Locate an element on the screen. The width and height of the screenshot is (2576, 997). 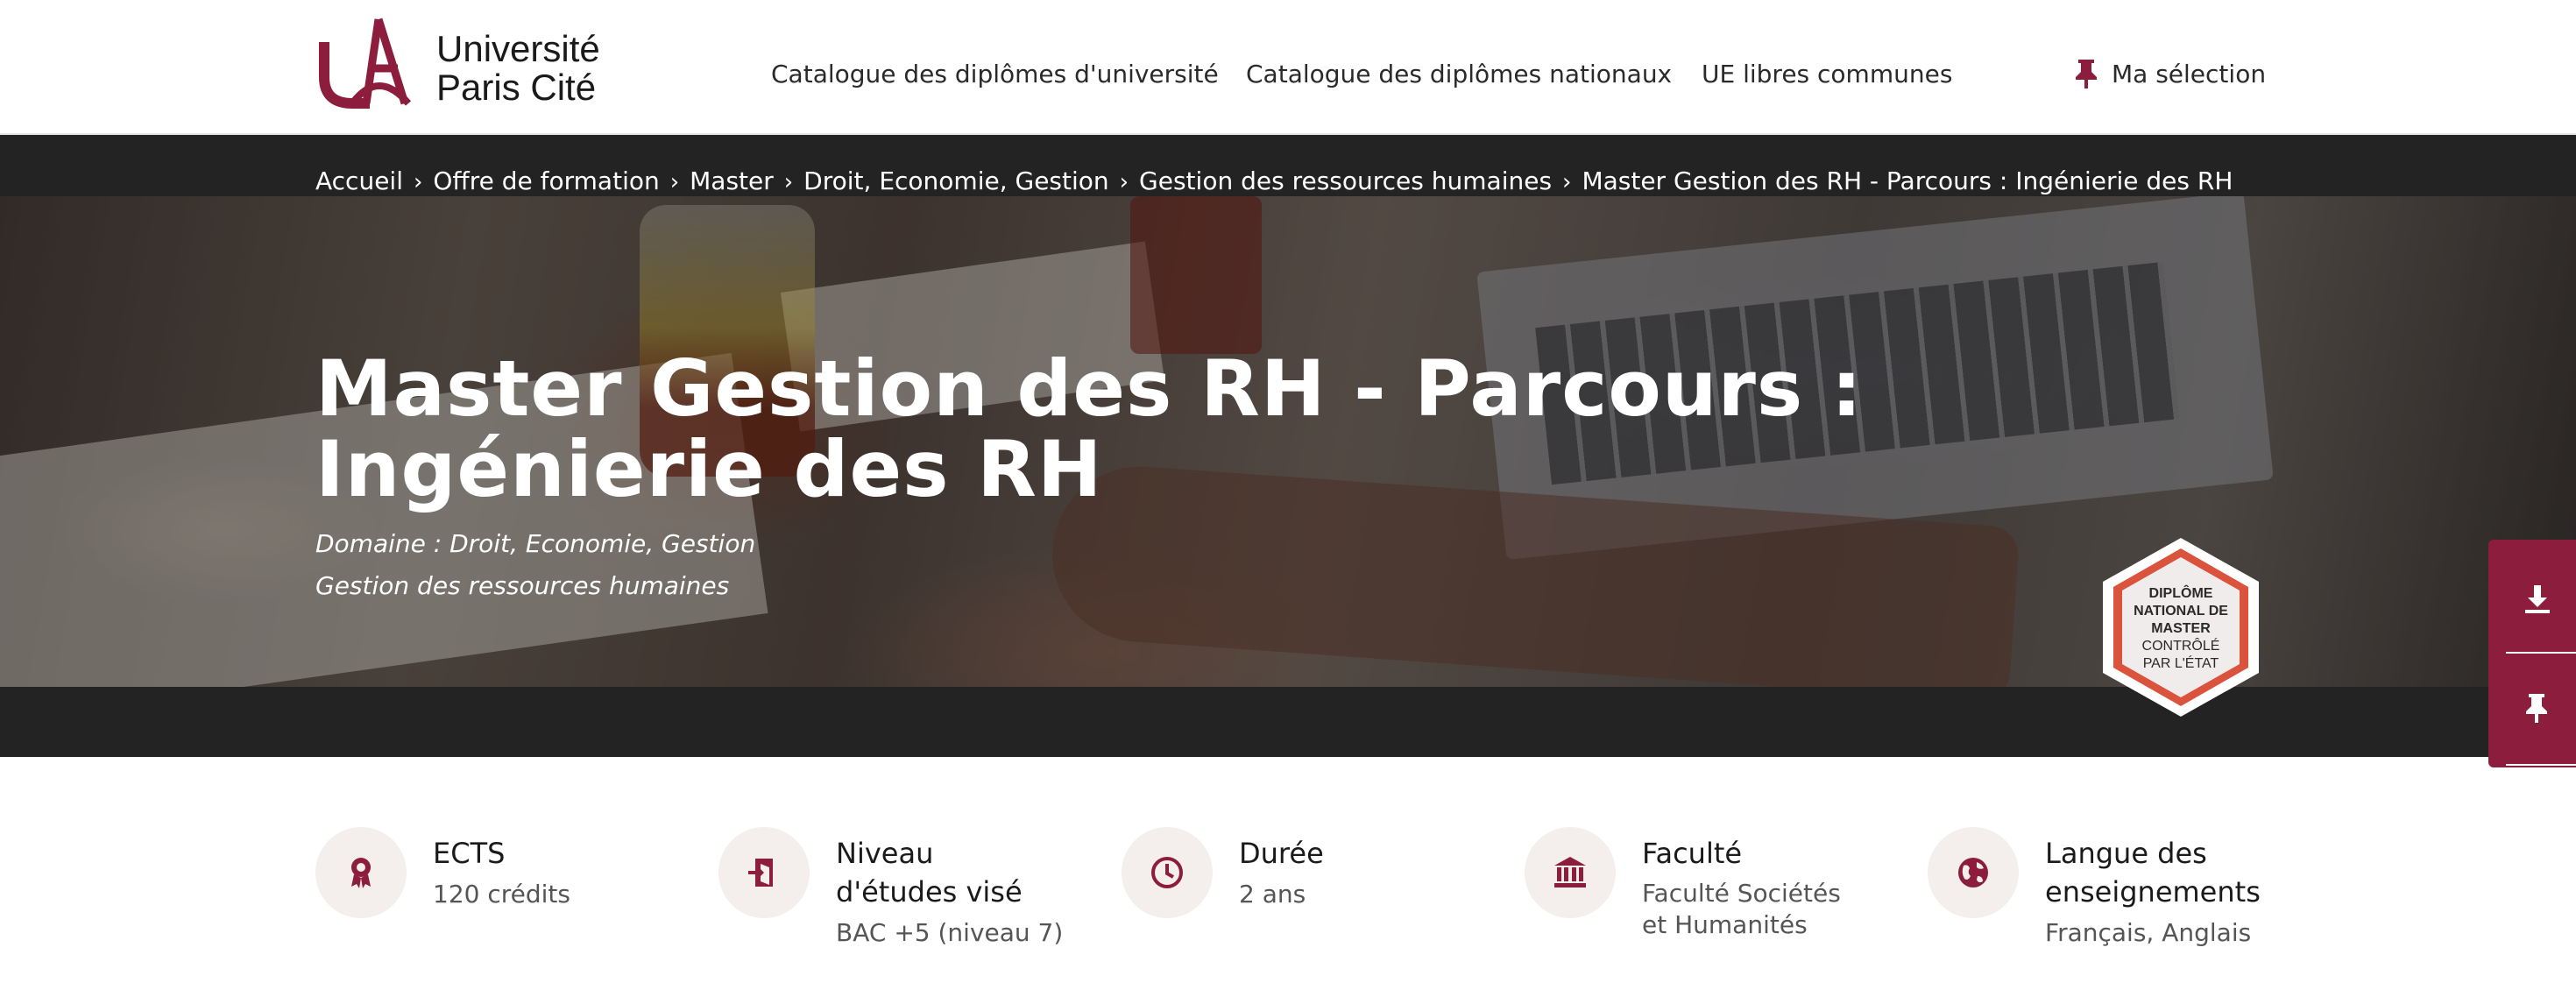
door-enter-icon is located at coordinates (760, 873).